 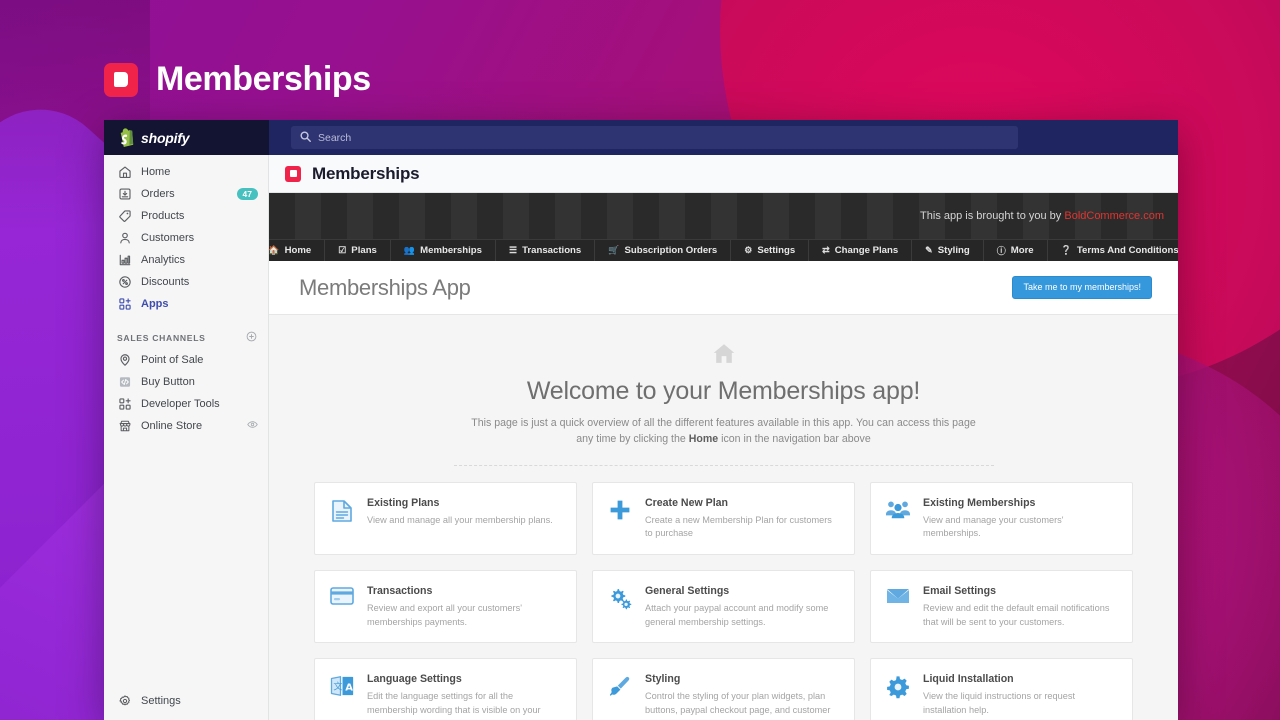 What do you see at coordinates (400, 591) in the screenshot?
I see `card-title: Transactions` at bounding box center [400, 591].